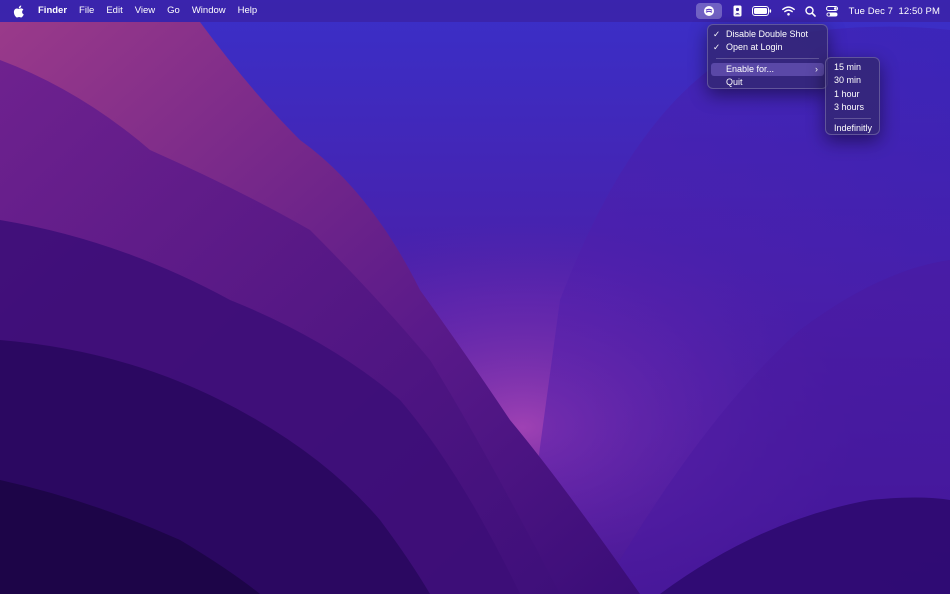  I want to click on submenu-item-indefinitely: Indefinitly, so click(852, 128).